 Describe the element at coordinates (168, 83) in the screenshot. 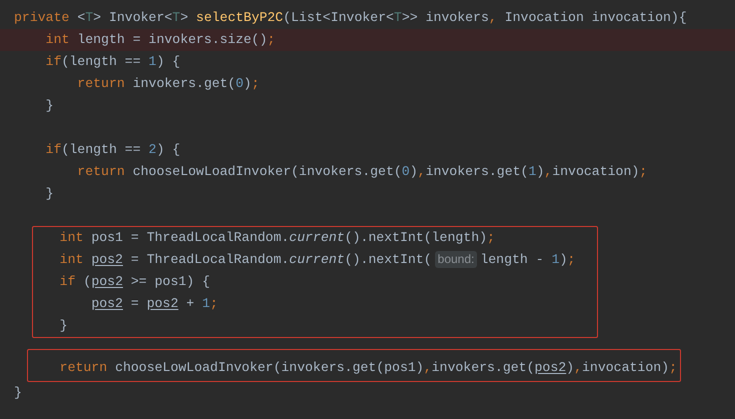

I see `code-line: return invokers.get(0);` at that location.